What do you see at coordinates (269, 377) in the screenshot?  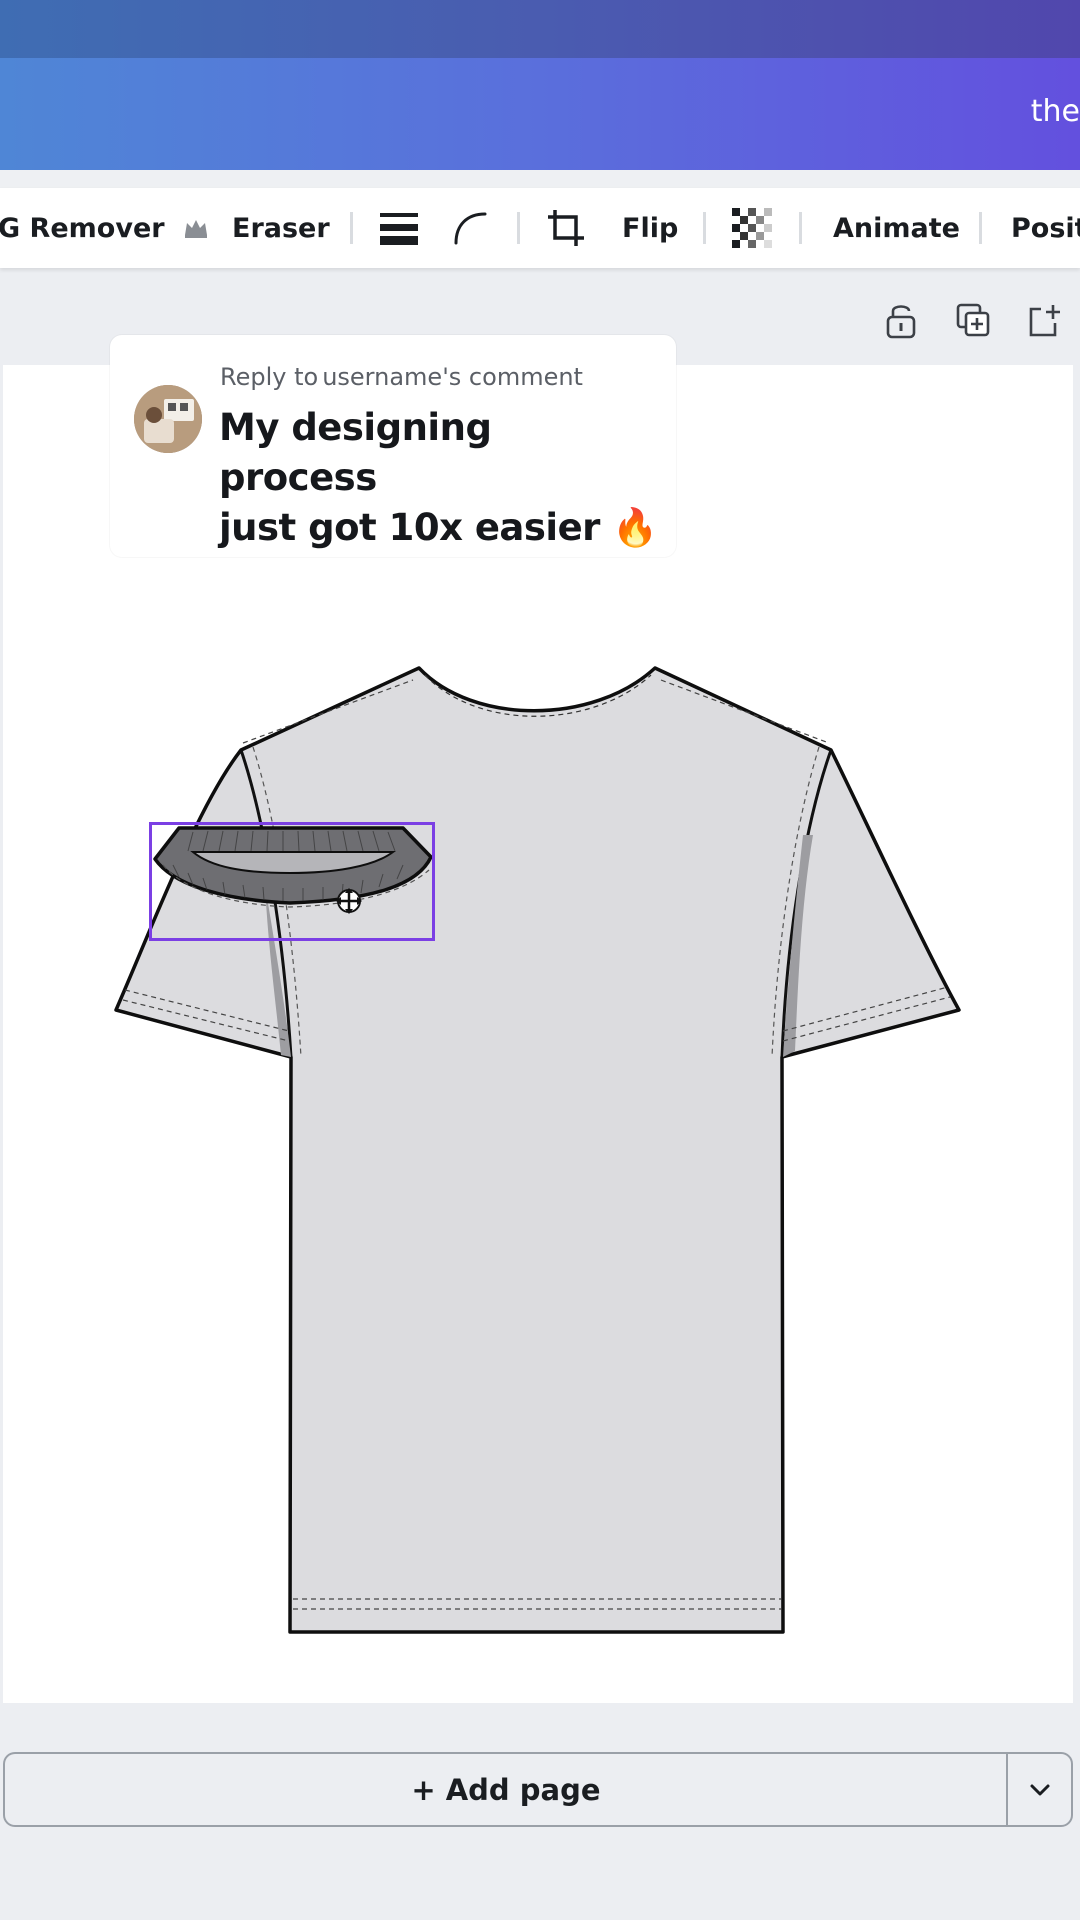 I see `reply-prefix: Reply to` at bounding box center [269, 377].